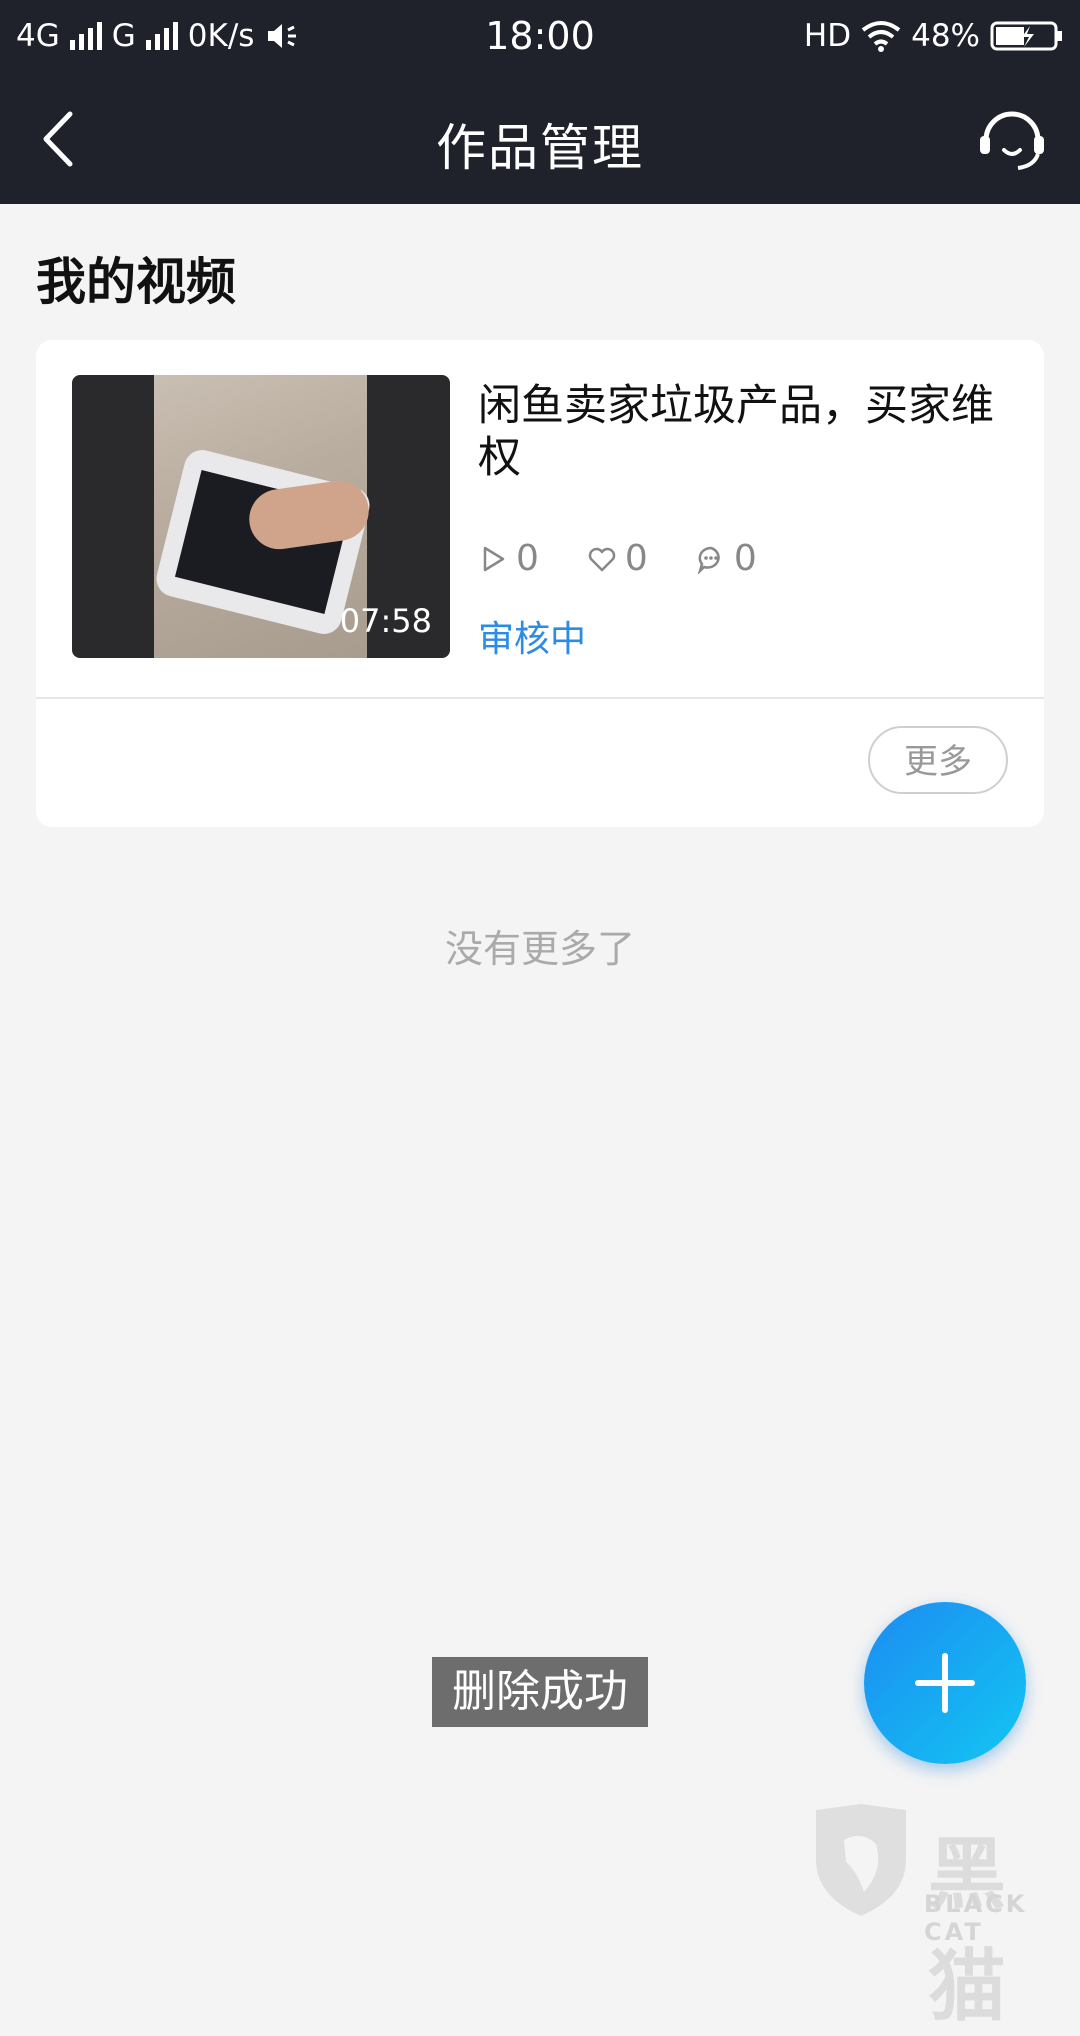 The height and width of the screenshot is (2036, 1080). I want to click on plus-icon, so click(945, 1683).